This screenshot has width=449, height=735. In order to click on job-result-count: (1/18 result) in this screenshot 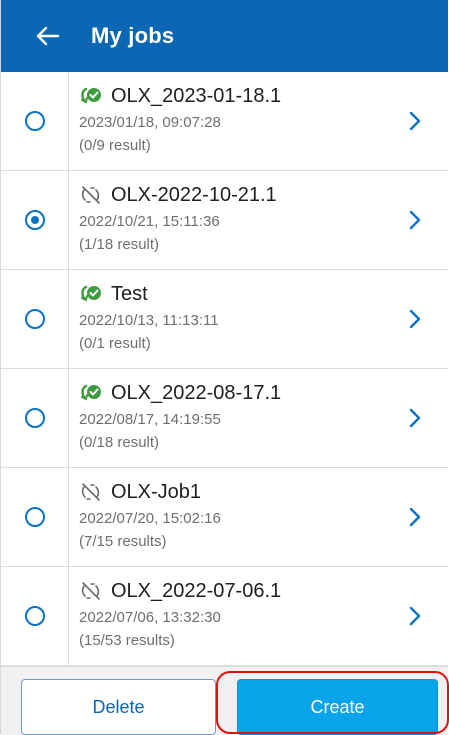, I will do `click(119, 244)`.